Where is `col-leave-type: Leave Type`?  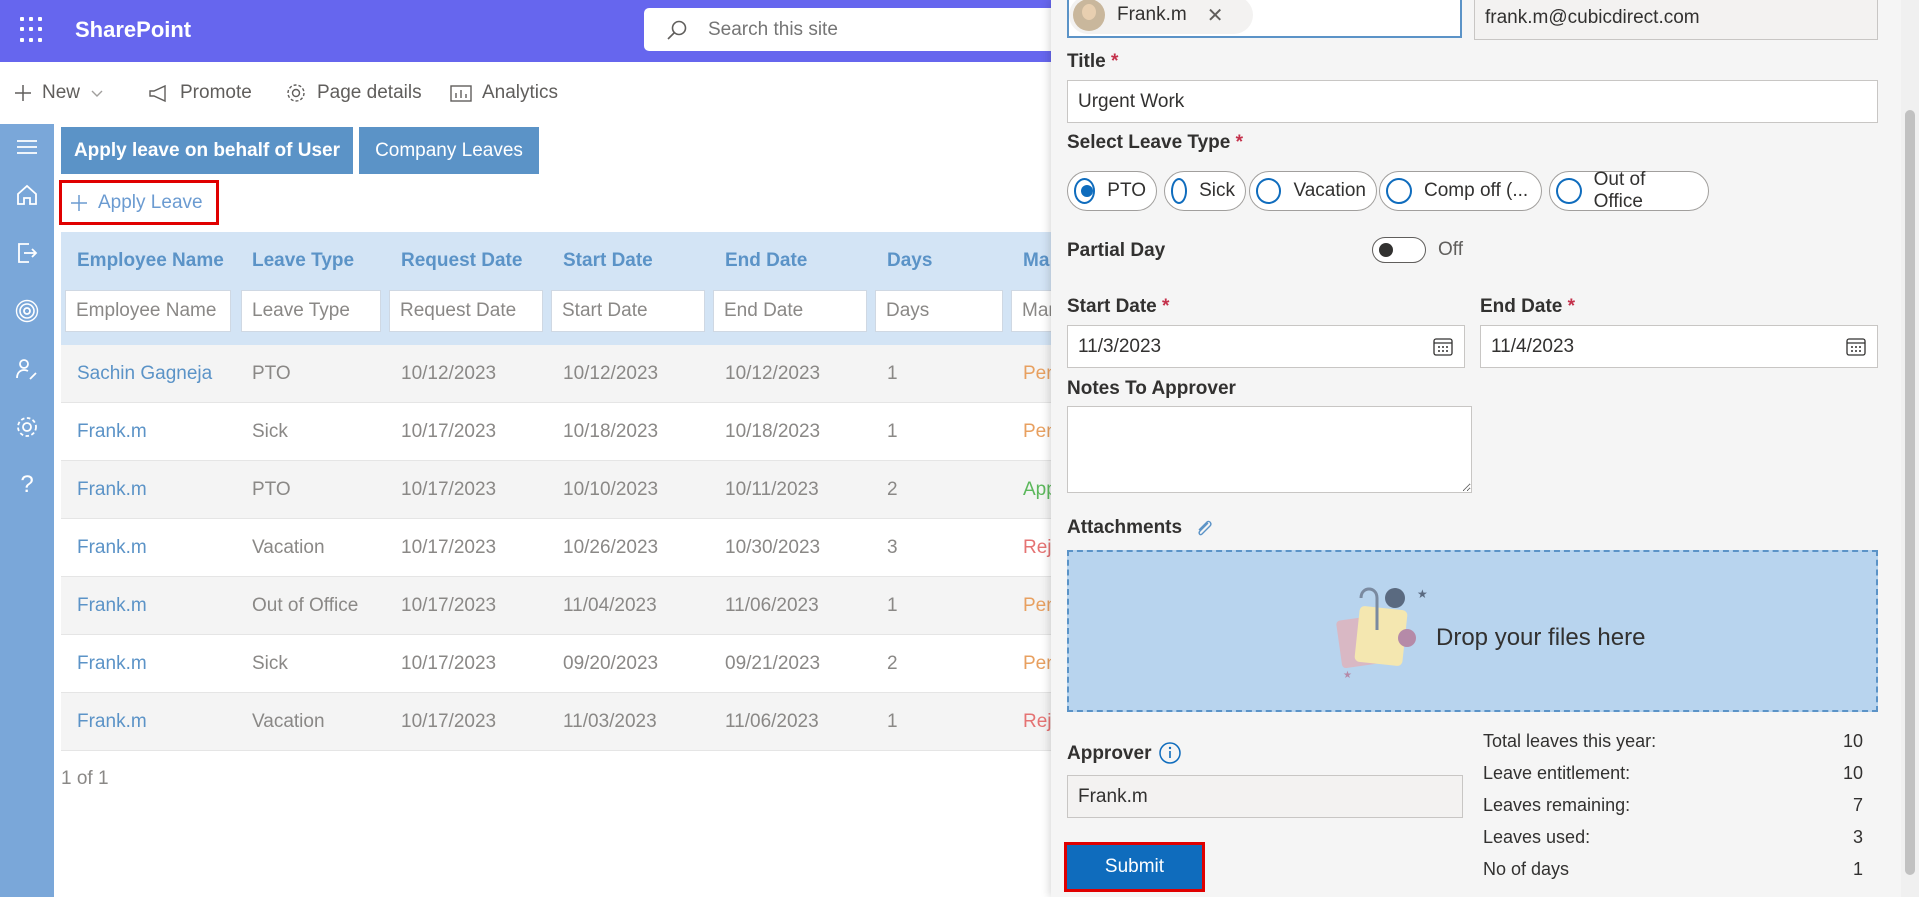 col-leave-type: Leave Type is located at coordinates (303, 261).